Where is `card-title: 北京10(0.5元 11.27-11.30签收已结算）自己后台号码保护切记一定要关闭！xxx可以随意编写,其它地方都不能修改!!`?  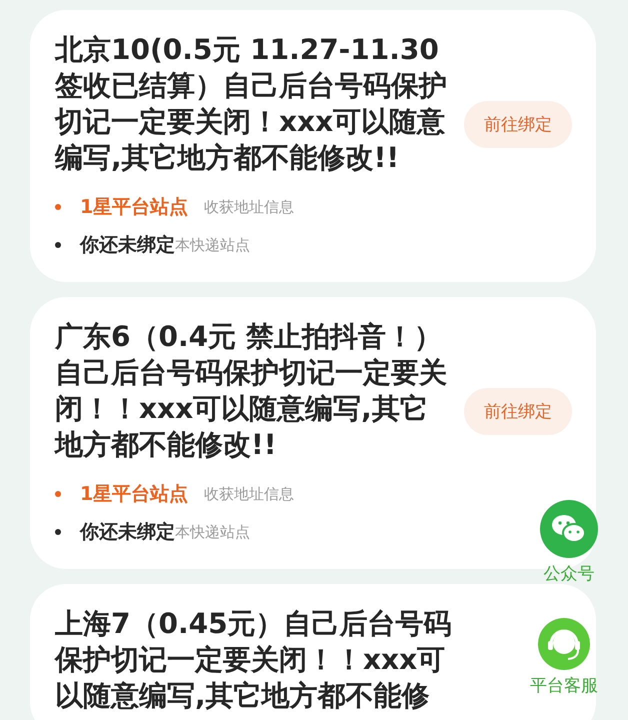
card-title: 北京10(0.5元 11.27-11.30签收已结算）自己后台号码保护切记一定要关闭！xxx可以随意编写,其它地方都不能修改!! is located at coordinates (251, 104).